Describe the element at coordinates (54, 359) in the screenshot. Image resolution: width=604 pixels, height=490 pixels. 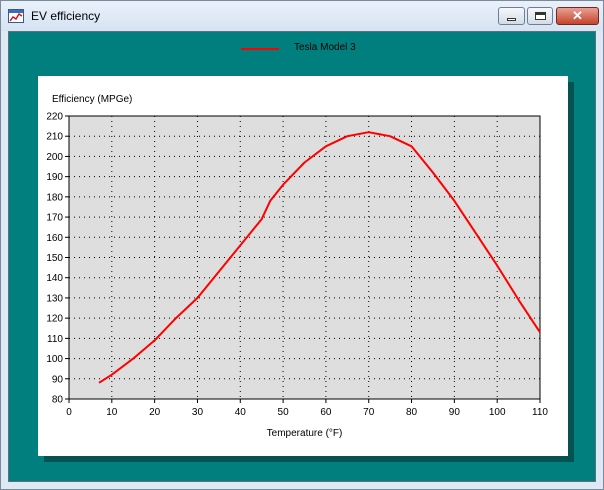
I see `y-tick-label: 100` at that location.